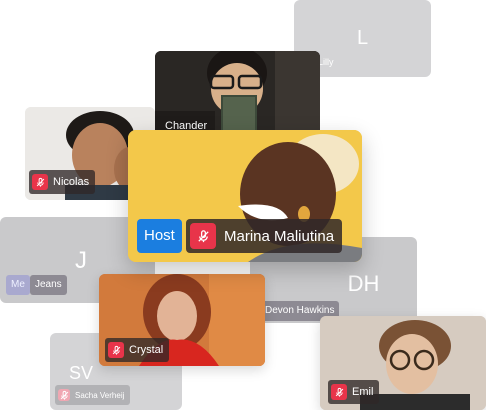 This screenshot has width=486, height=410. What do you see at coordinates (48, 285) in the screenshot?
I see `participant-name: Jeans` at bounding box center [48, 285].